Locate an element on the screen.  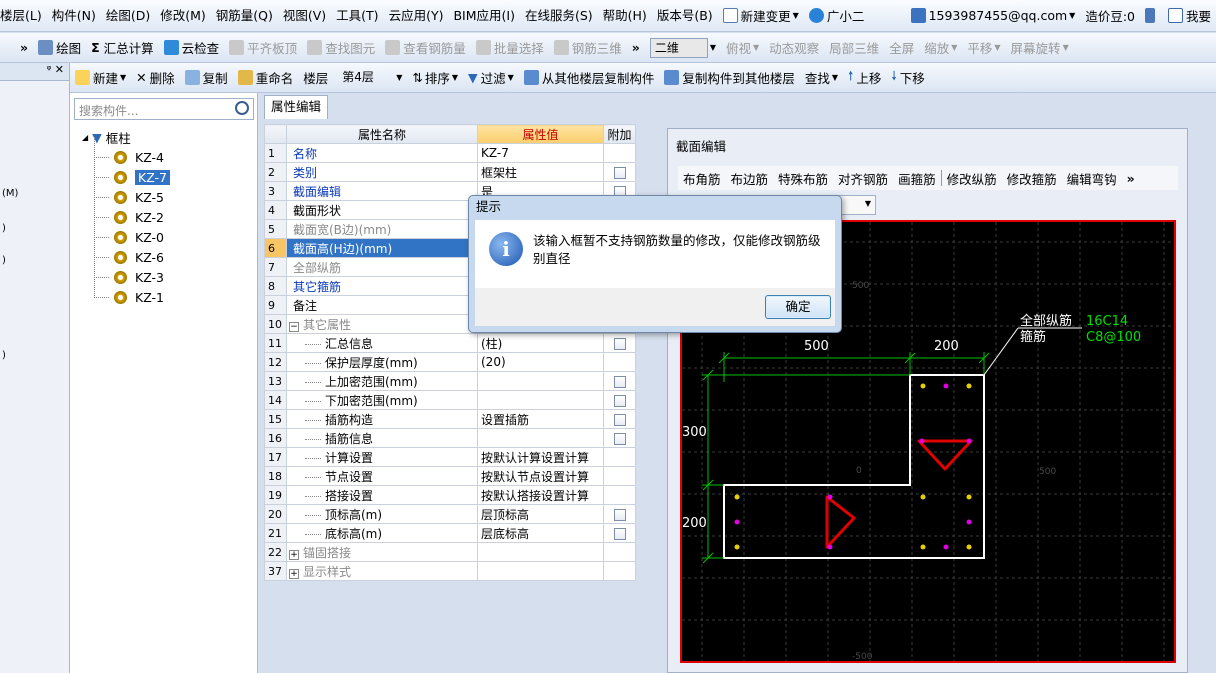
collapse-icon: ◢ is located at coordinates (85, 137).